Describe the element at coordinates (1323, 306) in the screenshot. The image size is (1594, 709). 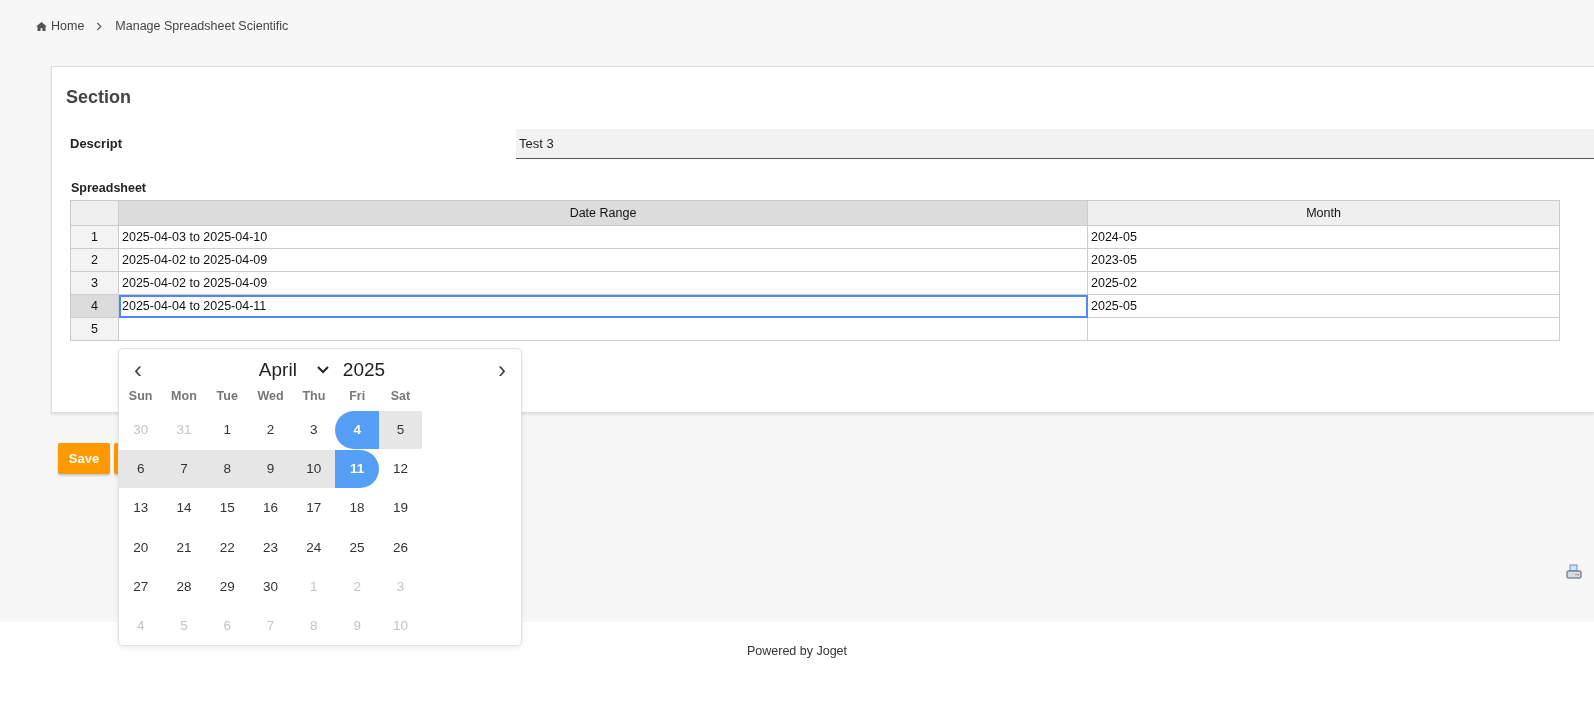
I see `table-cell: 2025-05` at that location.